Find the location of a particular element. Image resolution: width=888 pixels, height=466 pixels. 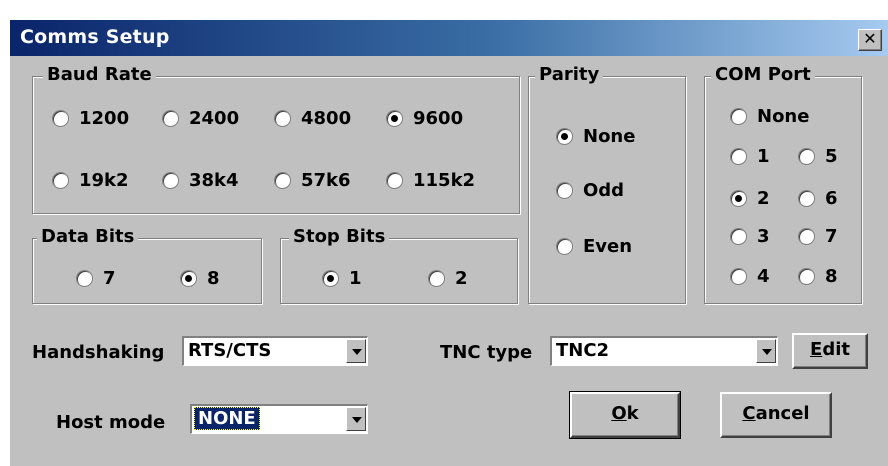

baud-9600-radio: 9600 is located at coordinates (424, 118).